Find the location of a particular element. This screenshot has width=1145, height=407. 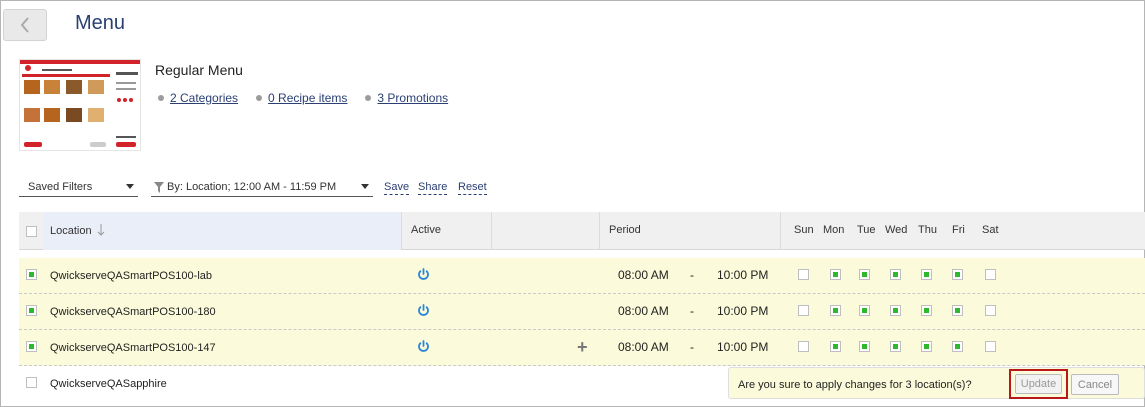

location-column-header: Location is located at coordinates (77, 230).